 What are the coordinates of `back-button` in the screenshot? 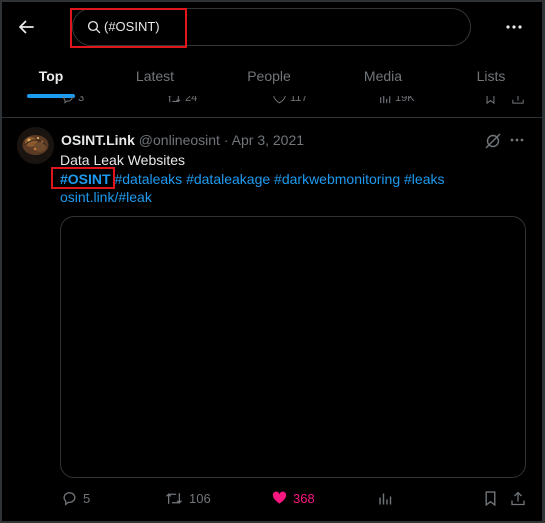 It's located at (26, 27).